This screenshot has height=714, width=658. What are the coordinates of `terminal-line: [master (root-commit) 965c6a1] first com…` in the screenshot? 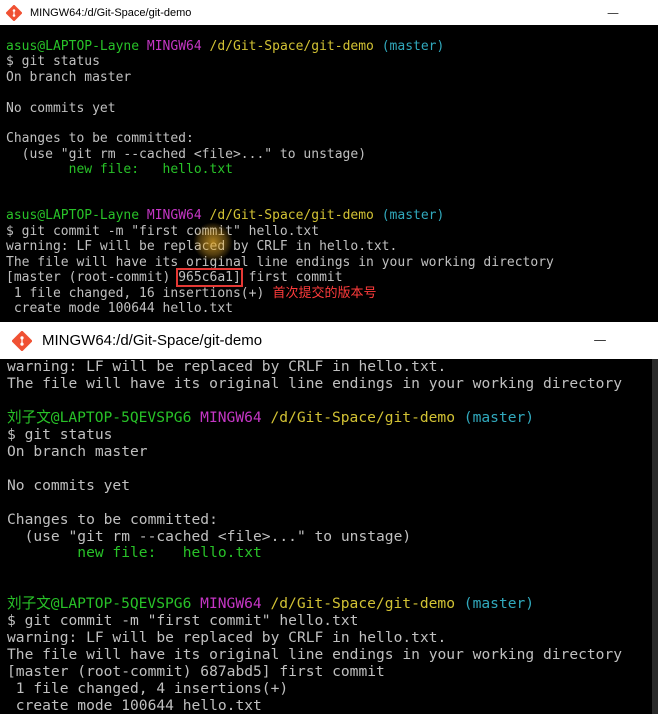 It's located at (332, 278).